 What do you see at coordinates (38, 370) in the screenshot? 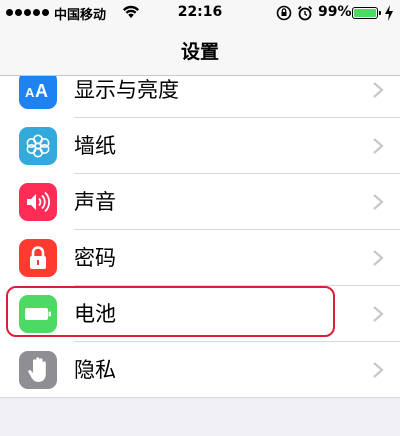
I see `hand-icon` at bounding box center [38, 370].